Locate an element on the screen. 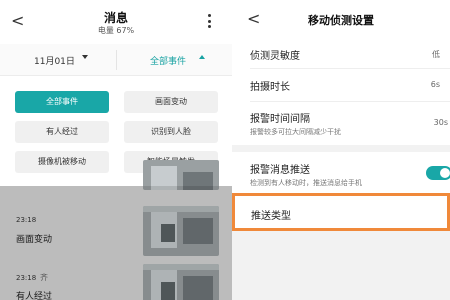  page-title: 移动侦测设置 is located at coordinates (341, 20).